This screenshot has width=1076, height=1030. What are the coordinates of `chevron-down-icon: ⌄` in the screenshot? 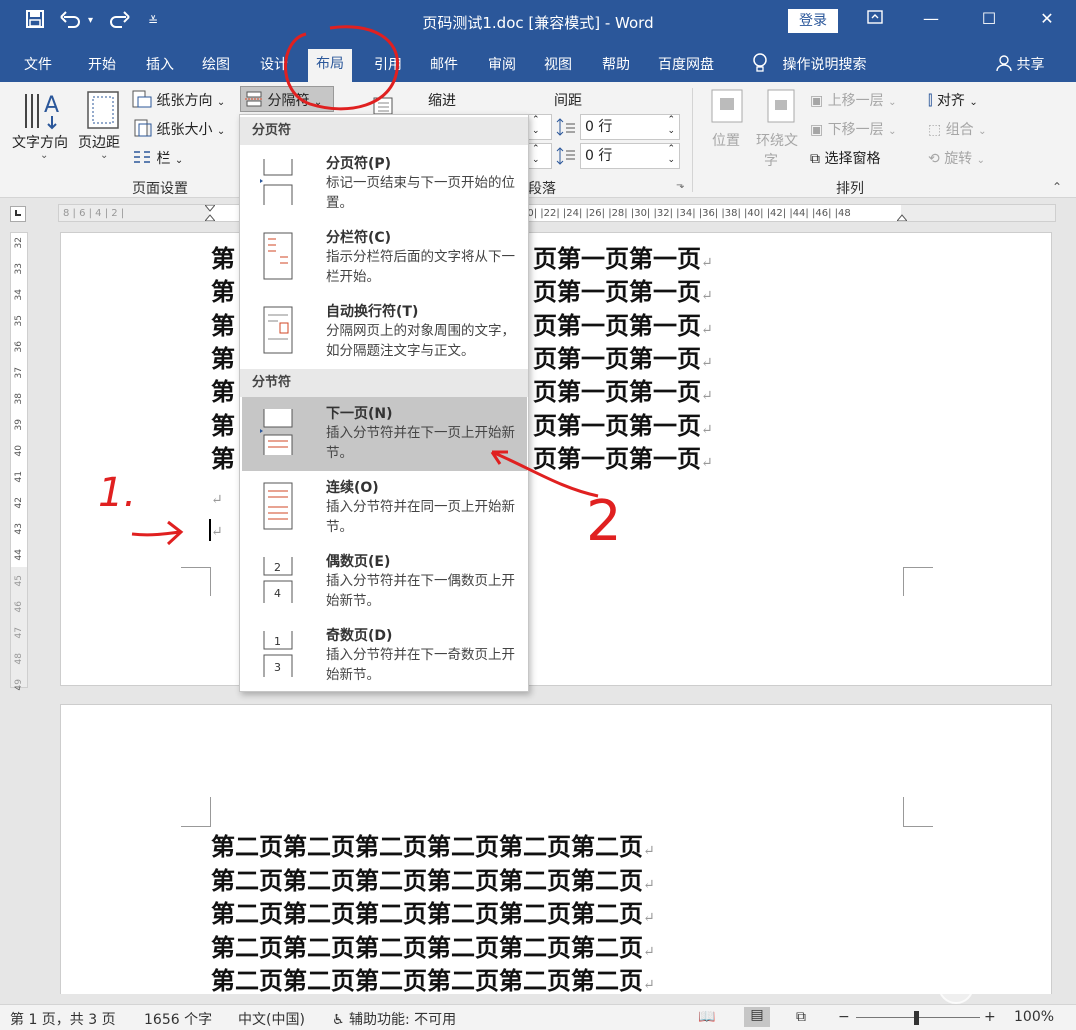 It's located at (44, 155).